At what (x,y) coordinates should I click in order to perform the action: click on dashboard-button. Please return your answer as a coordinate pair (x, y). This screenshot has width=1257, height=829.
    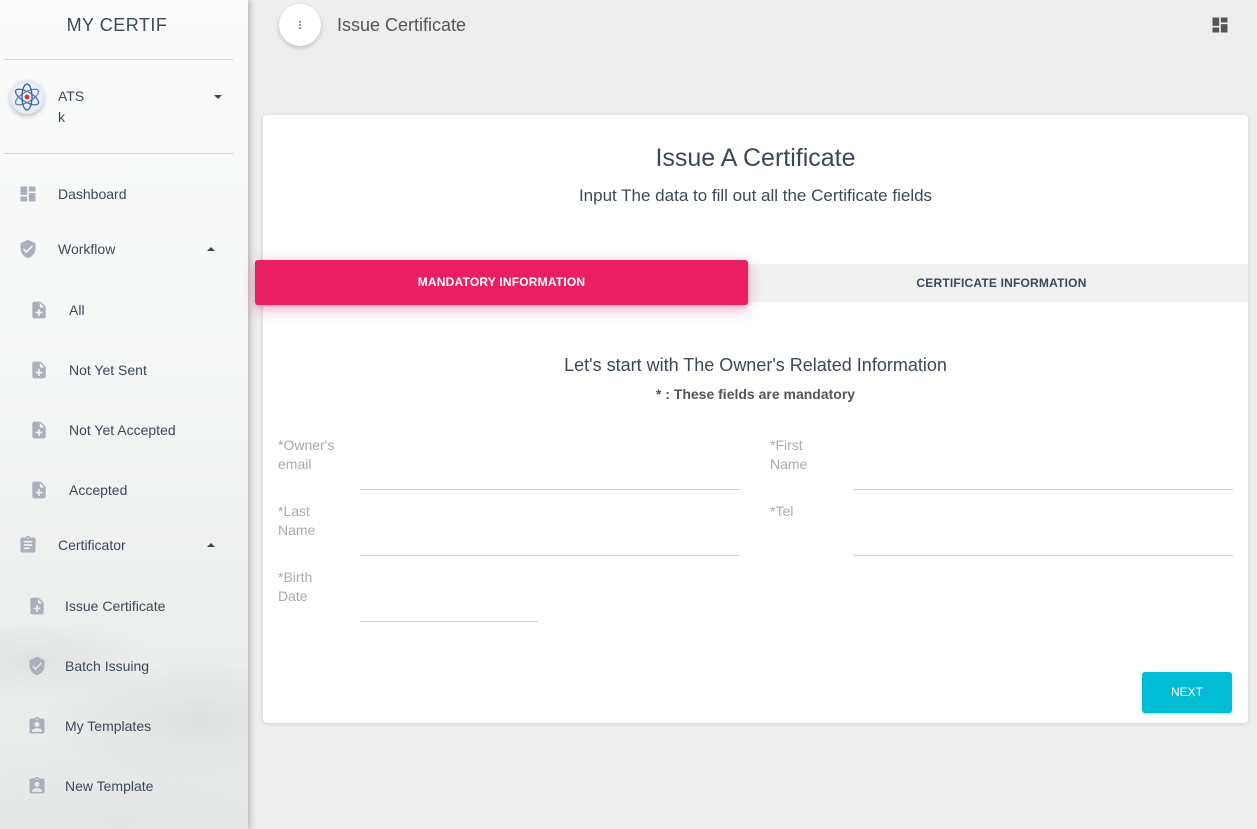
    Looking at the image, I should click on (1220, 25).